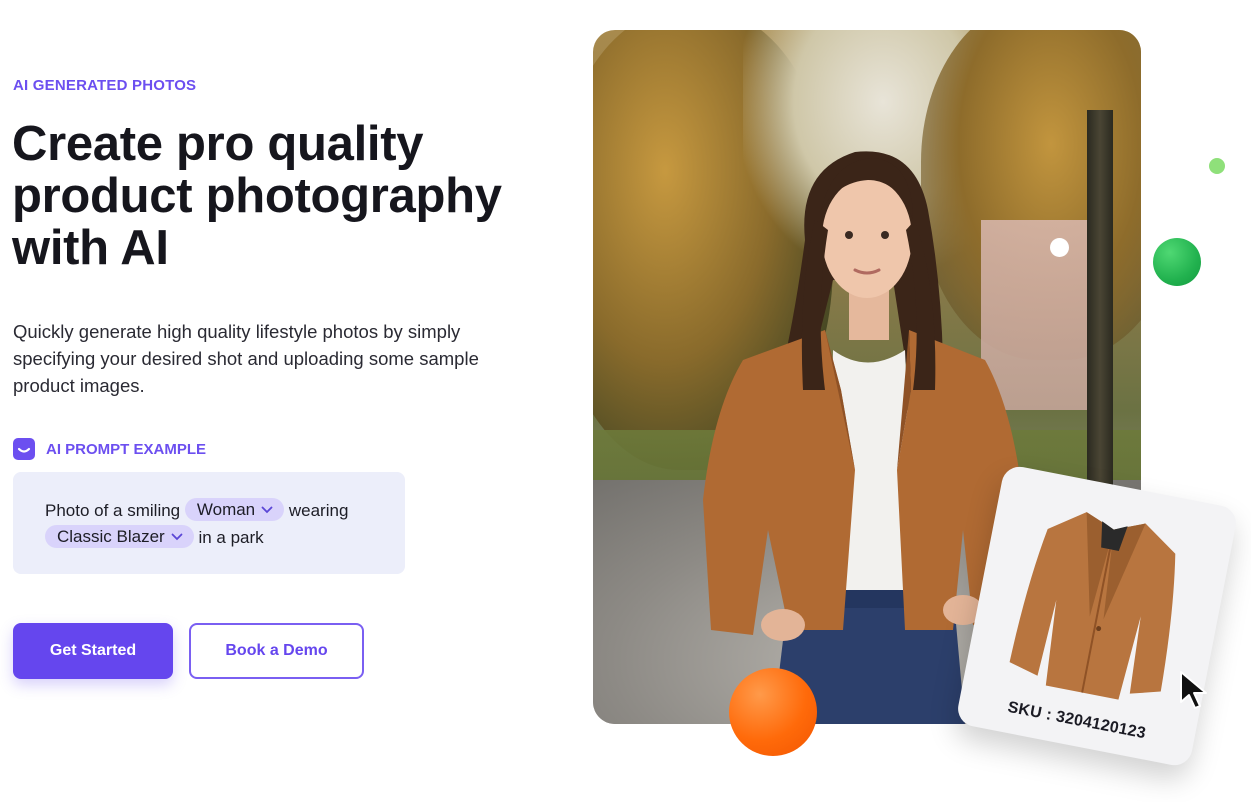 The width and height of the screenshot is (1251, 802). Describe the element at coordinates (111, 536) in the screenshot. I see `product-chip-label: Classic Blazer` at that location.